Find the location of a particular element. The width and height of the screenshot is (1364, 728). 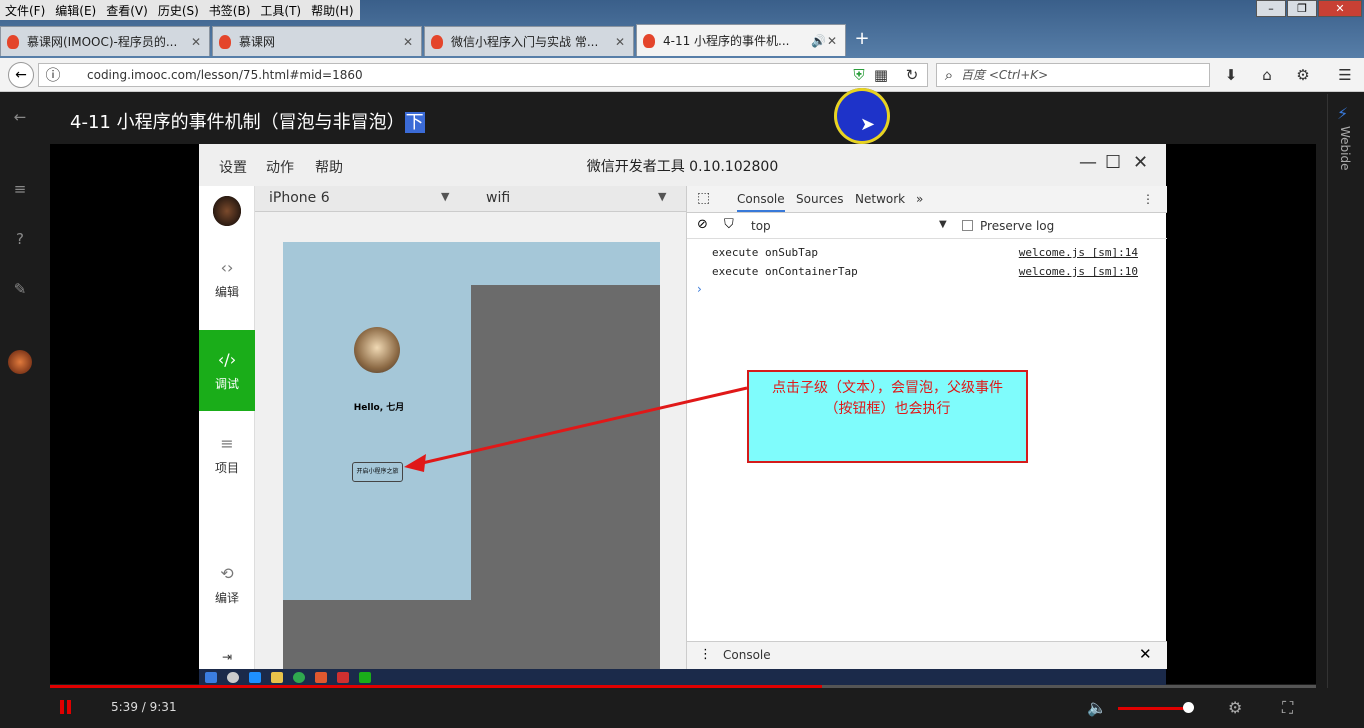

pencil-icon: ✎ is located at coordinates (20, 289).